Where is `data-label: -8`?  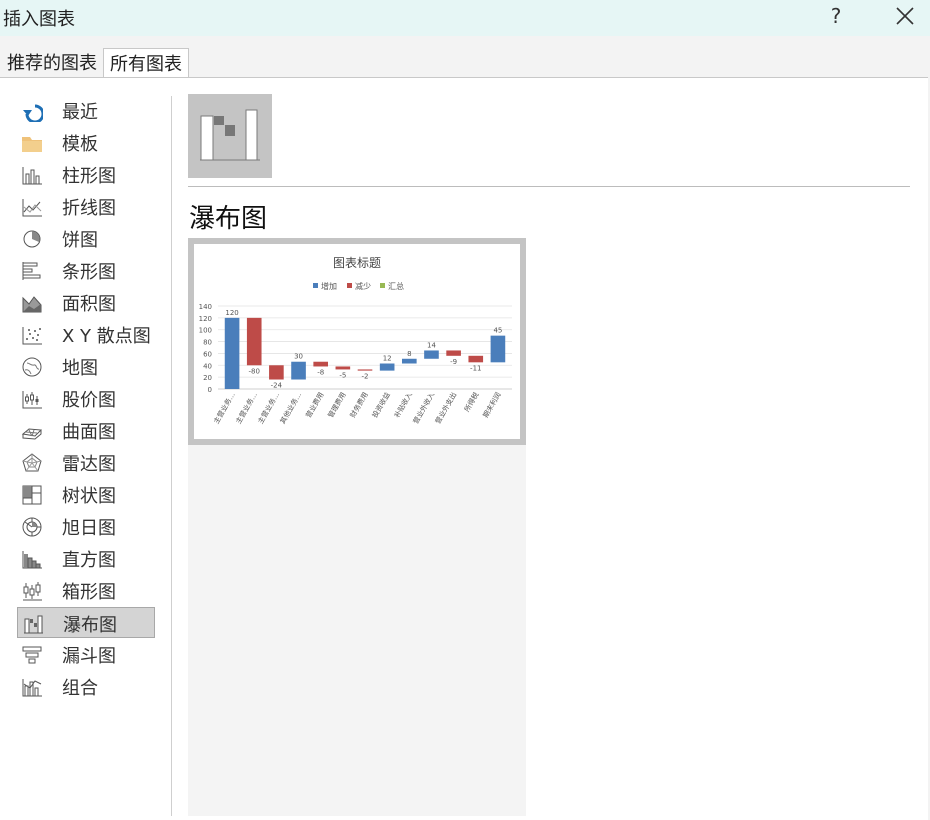 data-label: -8 is located at coordinates (320, 372).